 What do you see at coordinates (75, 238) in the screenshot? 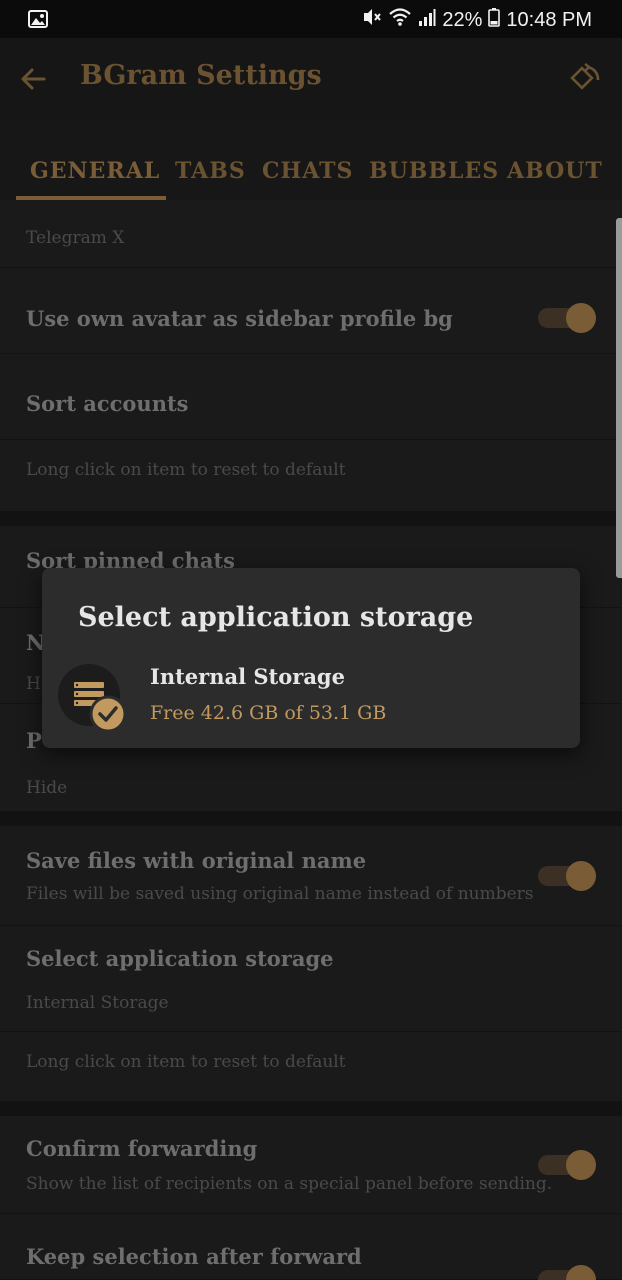
I see `drawer-animation-value: Telegram X` at bounding box center [75, 238].